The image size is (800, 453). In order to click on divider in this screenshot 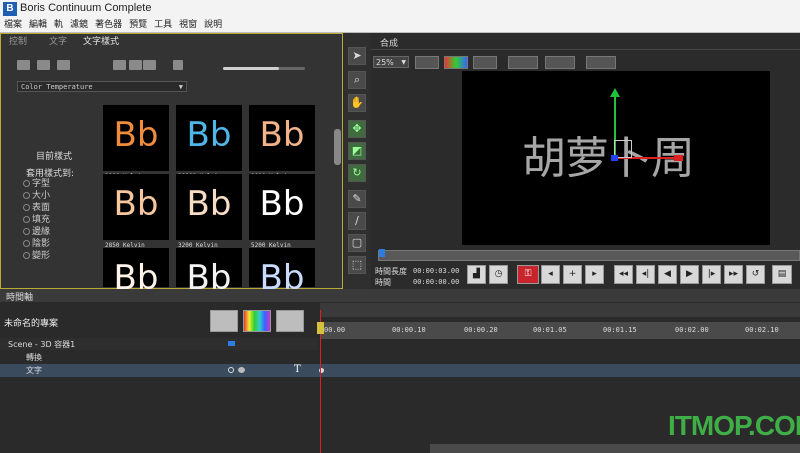, I will do `click(585, 49)`.